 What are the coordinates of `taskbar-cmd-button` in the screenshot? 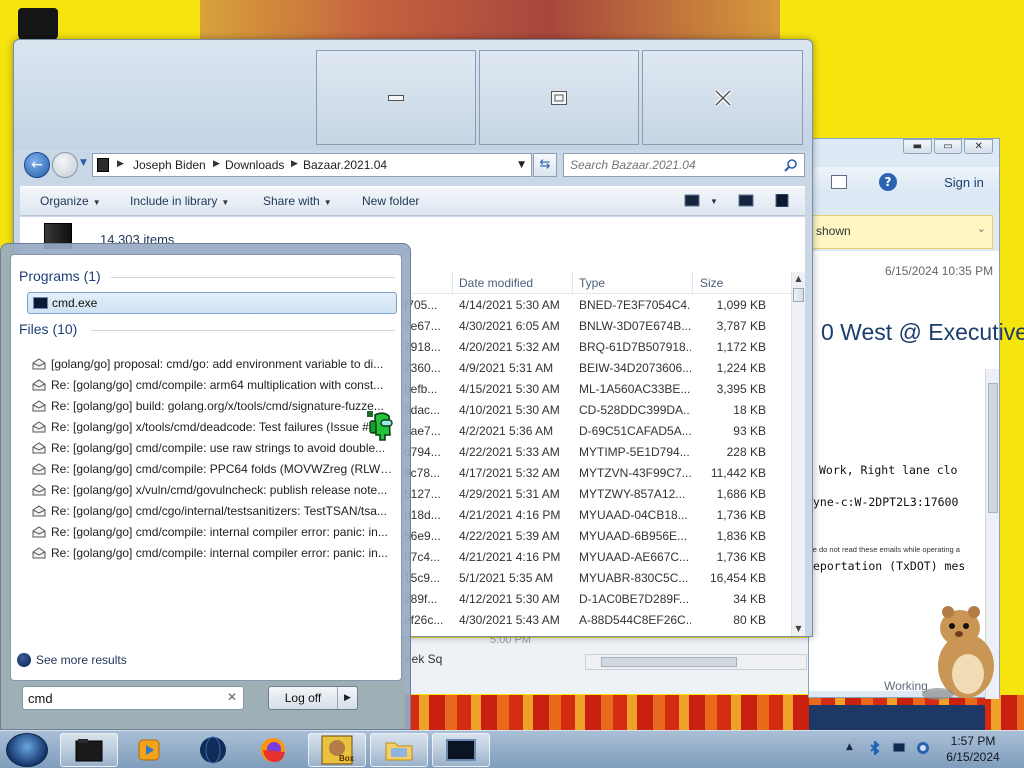 It's located at (461, 750).